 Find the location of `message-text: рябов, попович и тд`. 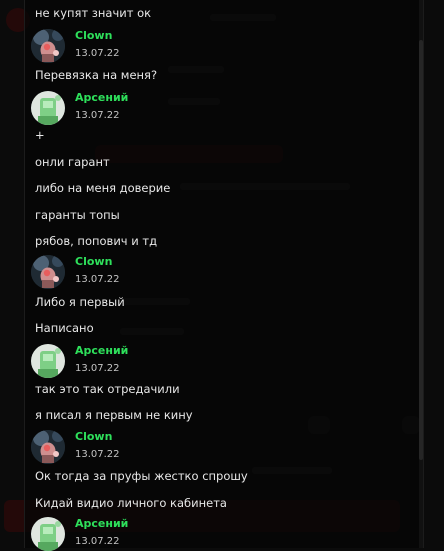

message-text: рябов, попович и тд is located at coordinates (96, 241).